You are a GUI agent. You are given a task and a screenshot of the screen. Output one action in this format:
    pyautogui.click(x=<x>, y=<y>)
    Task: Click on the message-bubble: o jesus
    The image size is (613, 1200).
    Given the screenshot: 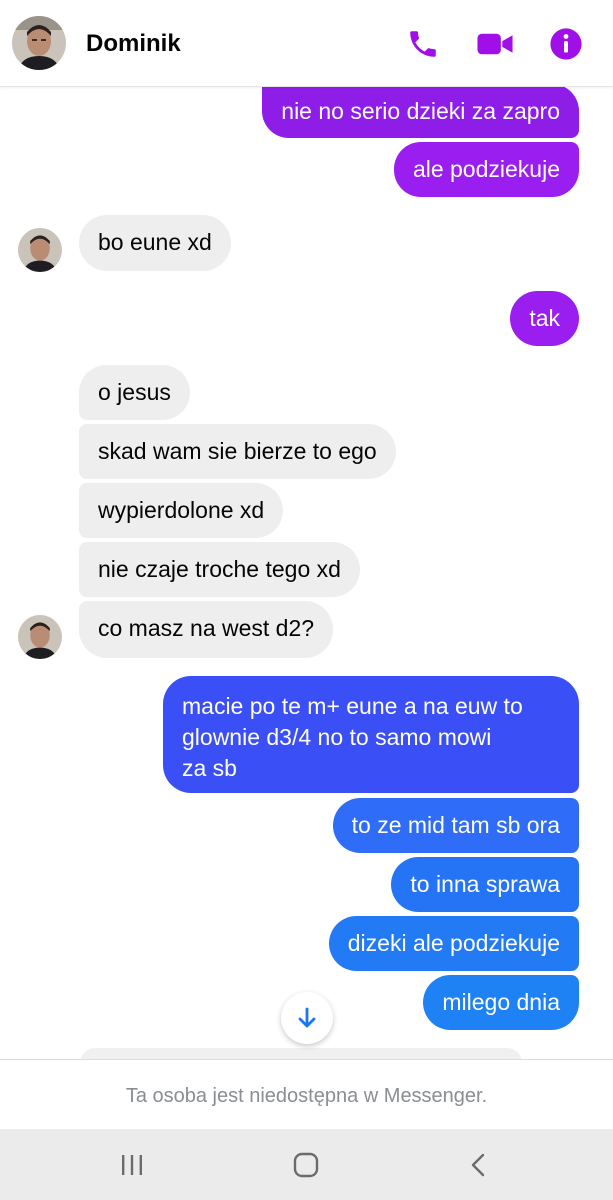 What is the action you would take?
    pyautogui.click(x=134, y=392)
    